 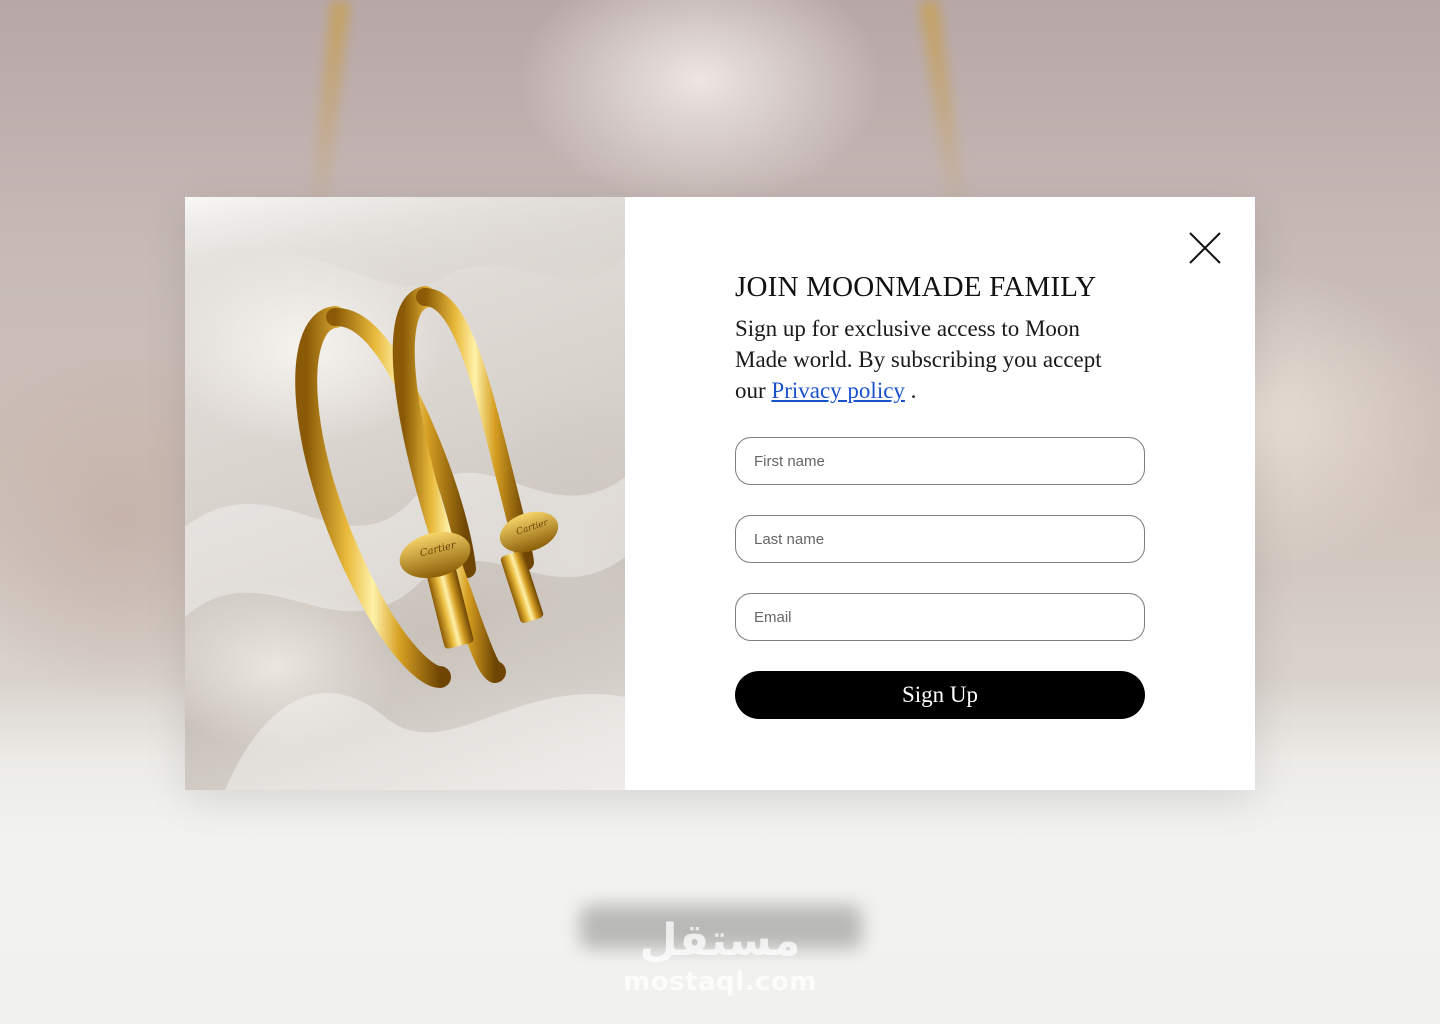 I want to click on modal-title: JOIN MOONMADE FAMILY, so click(x=916, y=287).